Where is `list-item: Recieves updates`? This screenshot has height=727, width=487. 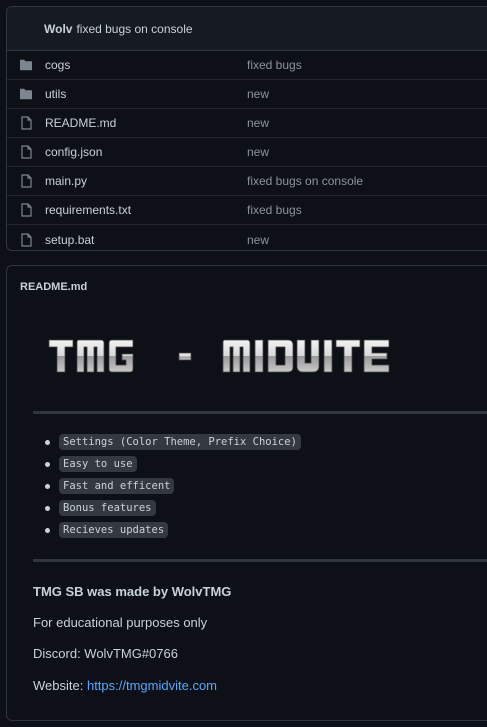 list-item: Recieves updates is located at coordinates (167, 530).